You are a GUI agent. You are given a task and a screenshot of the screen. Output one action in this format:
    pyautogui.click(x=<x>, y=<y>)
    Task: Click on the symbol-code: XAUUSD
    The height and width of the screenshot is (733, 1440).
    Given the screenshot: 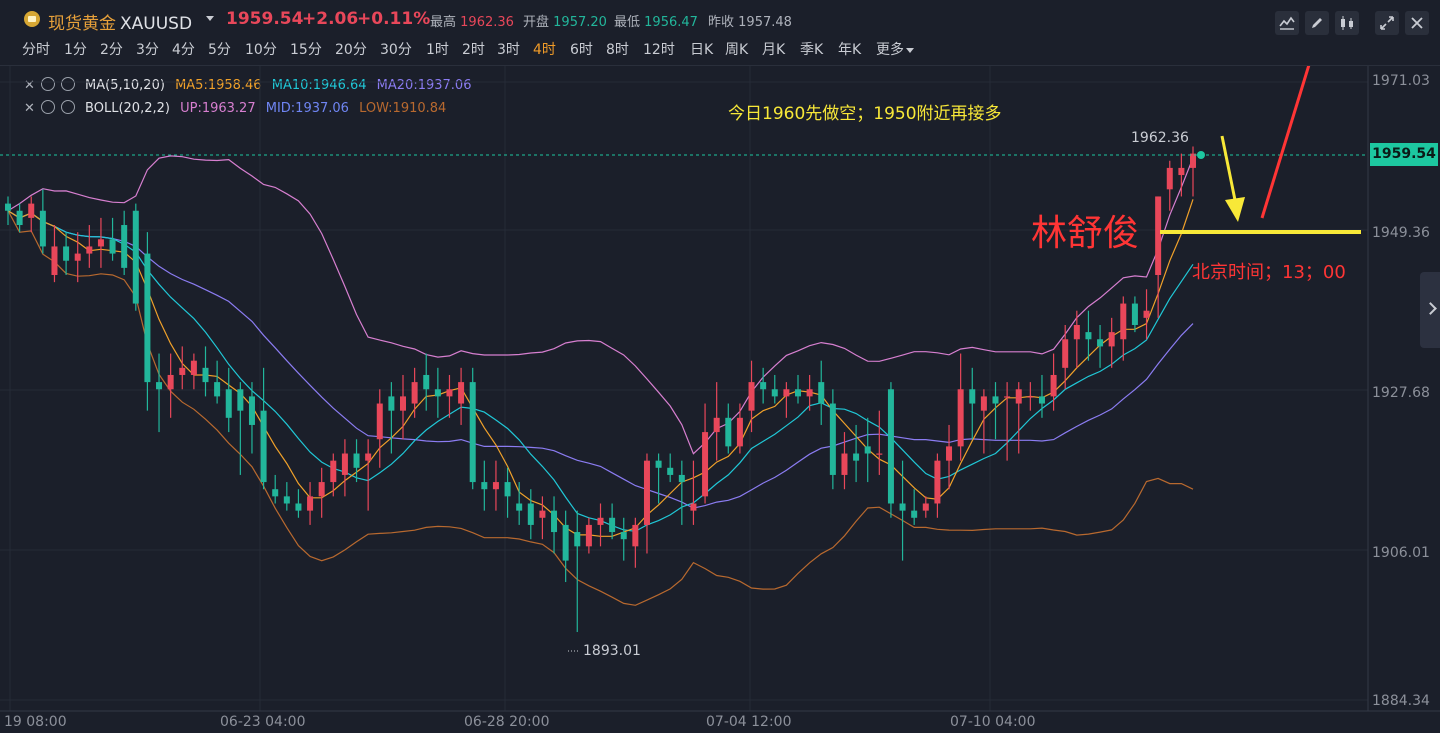 What is the action you would take?
    pyautogui.click(x=156, y=24)
    